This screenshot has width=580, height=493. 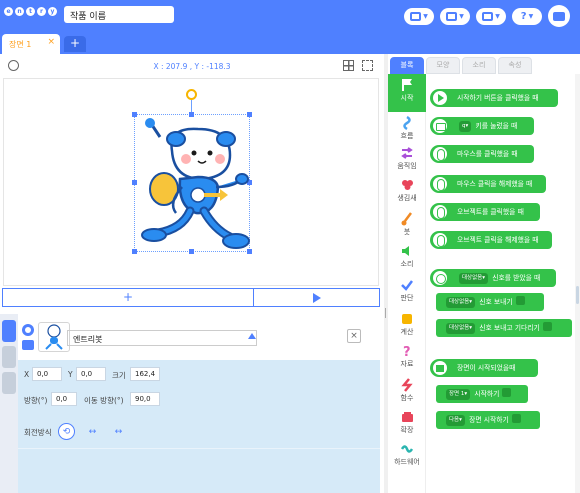 I want to click on tab-properties: 속성, so click(x=515, y=65).